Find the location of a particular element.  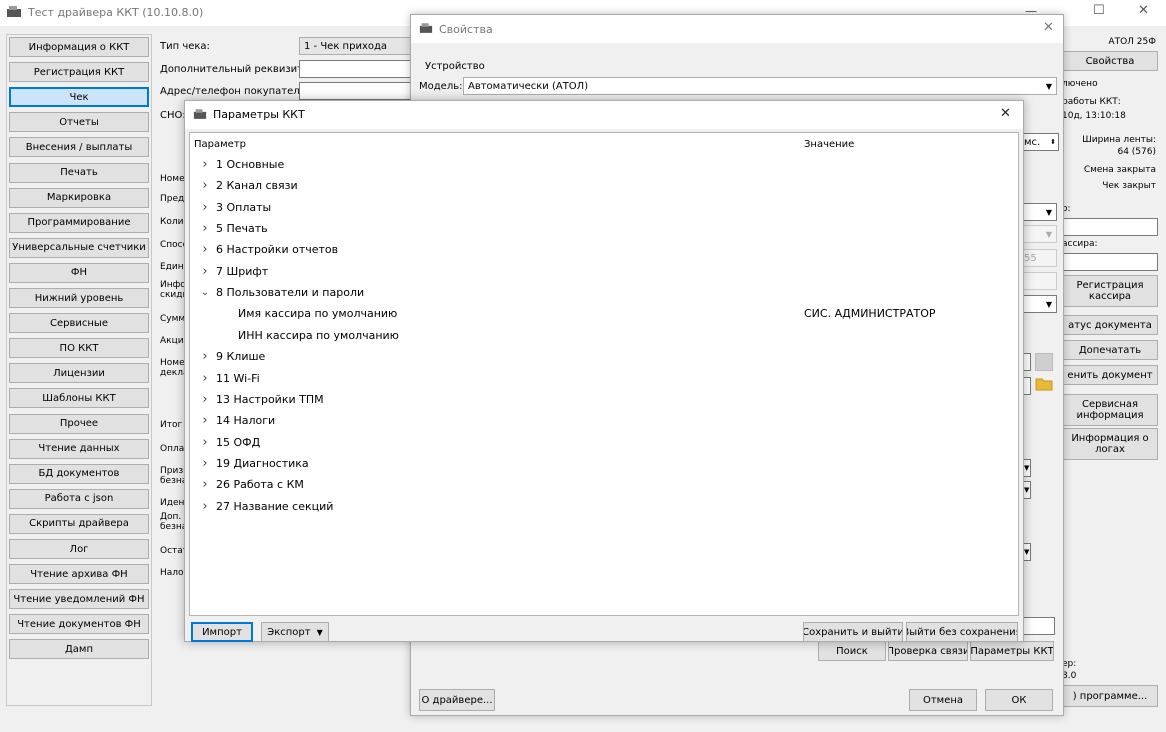

tree-row: ИНН кассира по умолчанию is located at coordinates (608, 335).